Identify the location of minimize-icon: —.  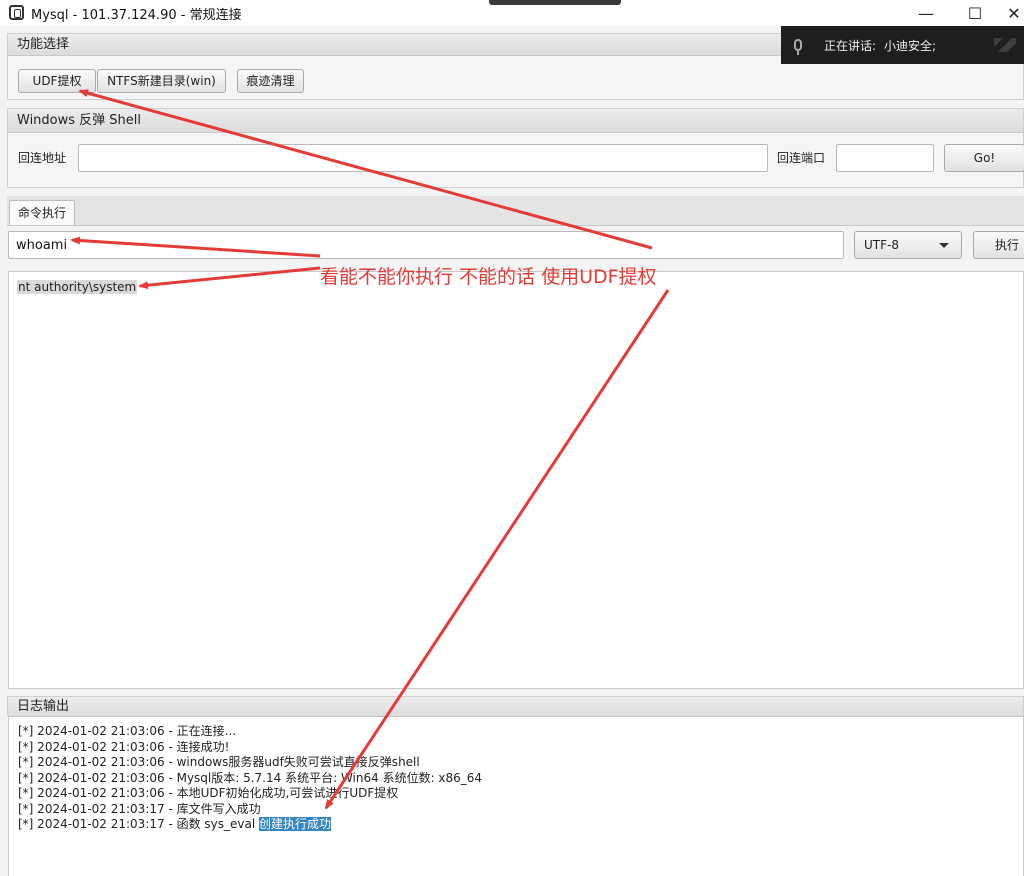
(926, 13).